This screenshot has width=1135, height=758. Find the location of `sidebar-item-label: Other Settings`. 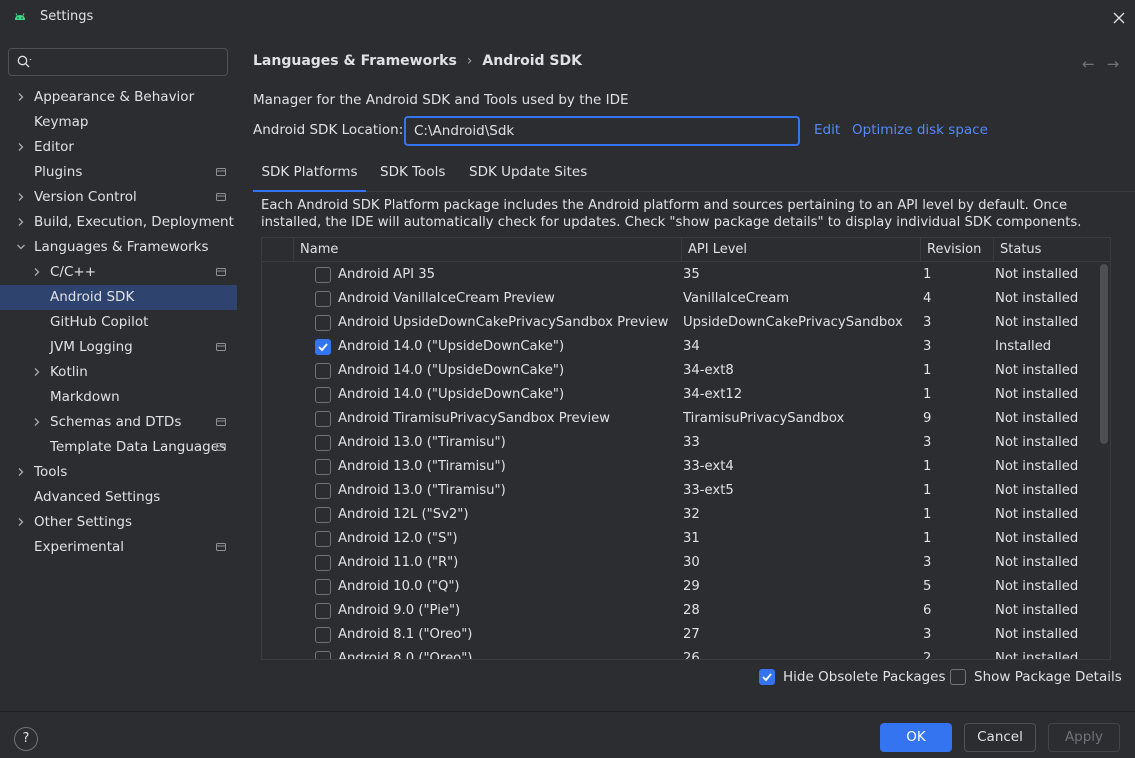

sidebar-item-label: Other Settings is located at coordinates (83, 522).